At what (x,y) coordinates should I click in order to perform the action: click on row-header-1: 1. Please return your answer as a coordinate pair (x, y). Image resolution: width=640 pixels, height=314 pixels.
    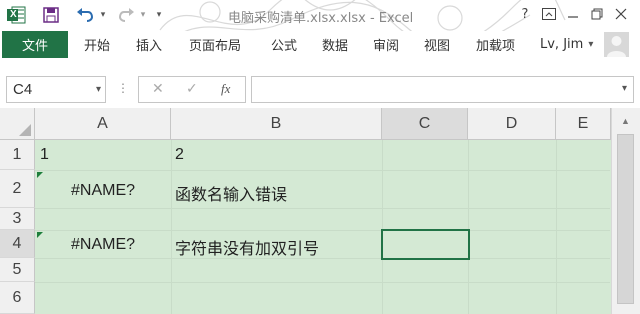
    Looking at the image, I should click on (17, 155).